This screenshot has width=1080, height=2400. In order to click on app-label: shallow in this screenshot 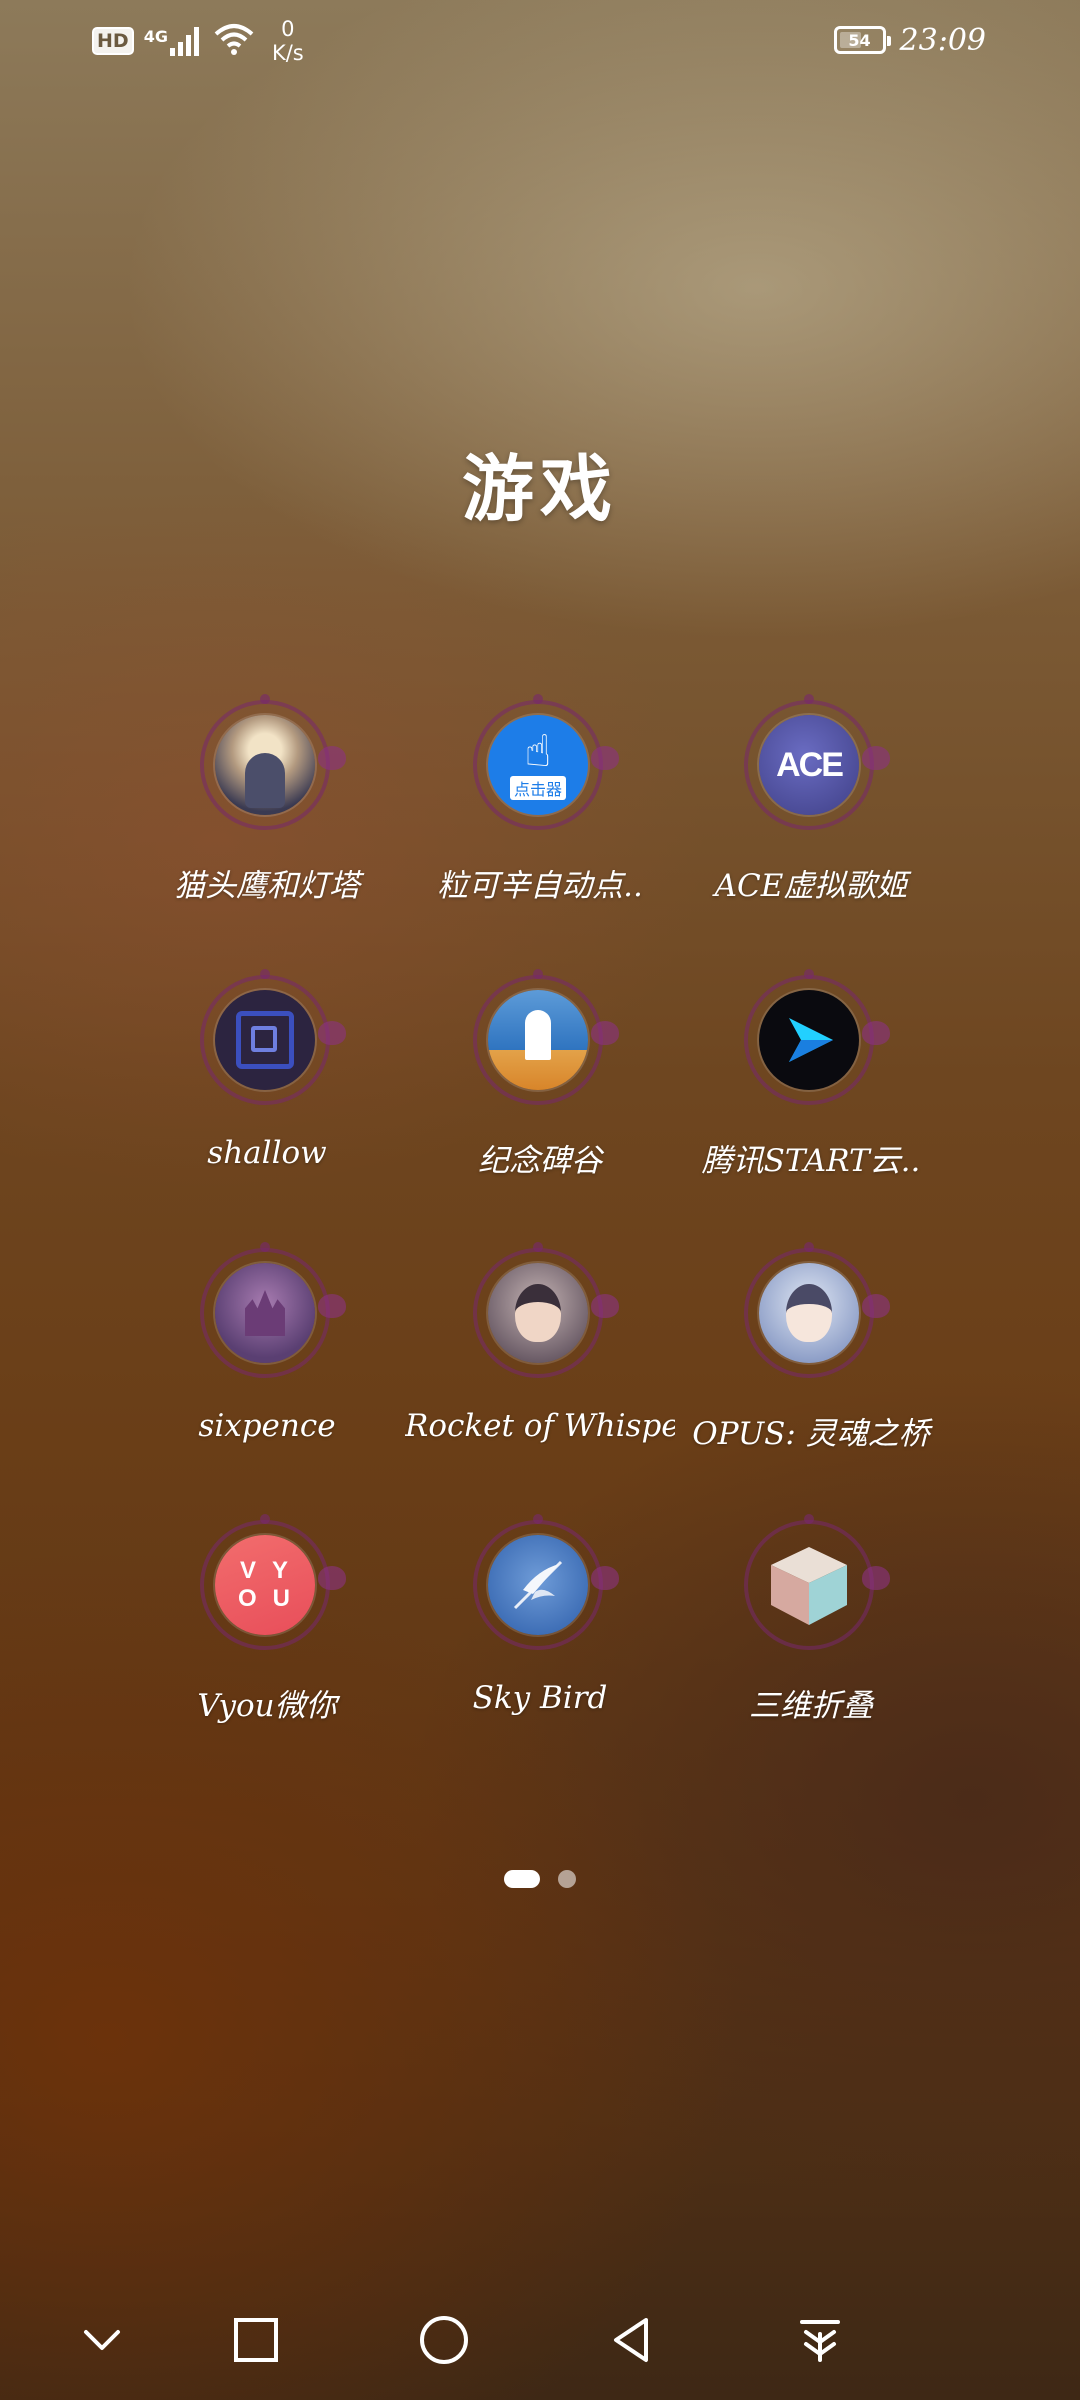, I will do `click(267, 1153)`.